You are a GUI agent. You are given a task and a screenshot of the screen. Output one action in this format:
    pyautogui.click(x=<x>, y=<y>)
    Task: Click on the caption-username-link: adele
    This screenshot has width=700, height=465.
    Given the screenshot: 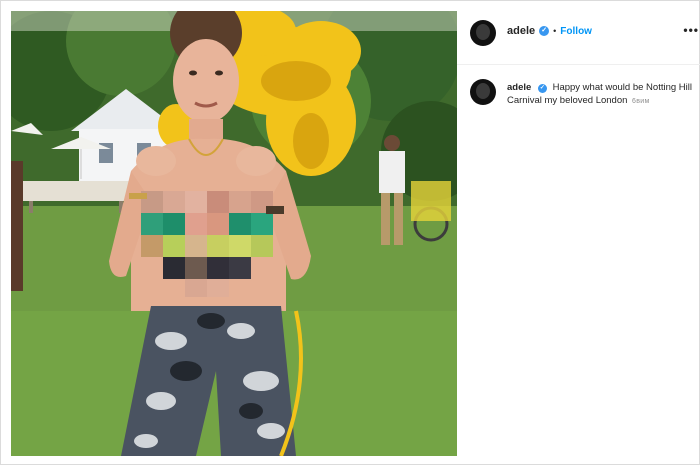 What is the action you would take?
    pyautogui.click(x=519, y=87)
    